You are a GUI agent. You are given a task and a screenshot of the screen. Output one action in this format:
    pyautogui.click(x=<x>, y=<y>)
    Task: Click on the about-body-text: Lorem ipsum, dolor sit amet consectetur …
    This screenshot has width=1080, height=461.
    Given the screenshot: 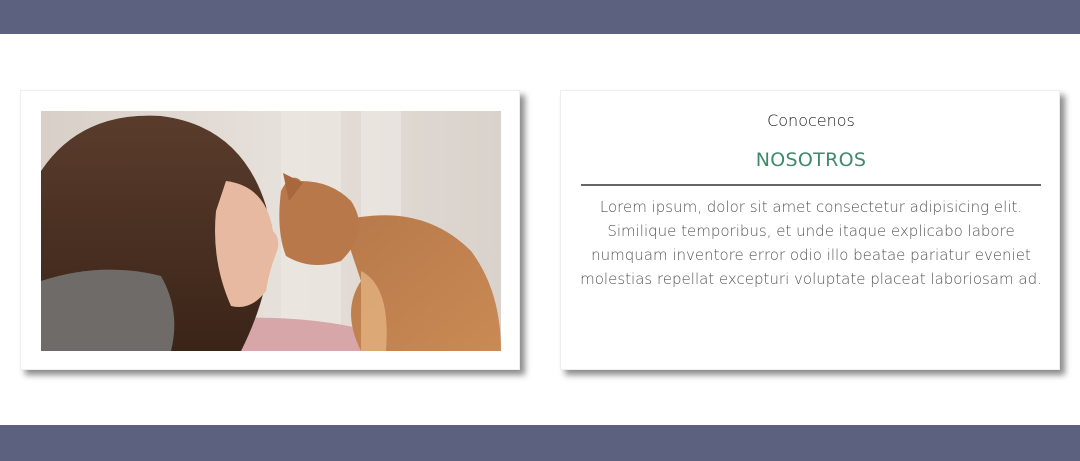 What is the action you would take?
    pyautogui.click(x=811, y=243)
    